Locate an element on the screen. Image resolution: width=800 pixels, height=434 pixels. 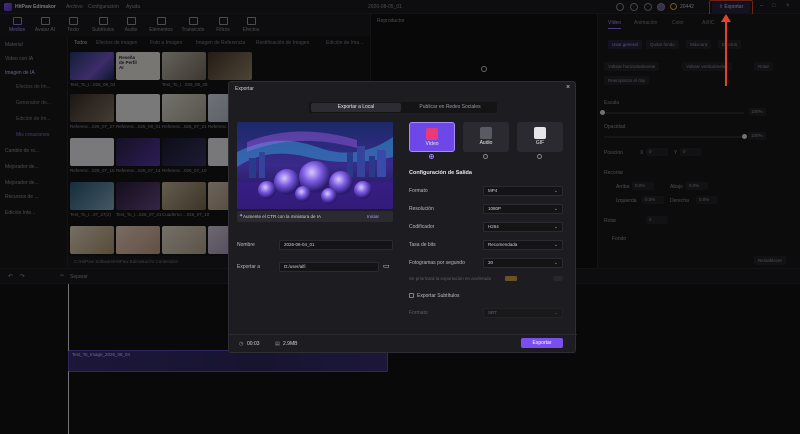
dialog-close-icon: × is located at coordinates (568, 87).